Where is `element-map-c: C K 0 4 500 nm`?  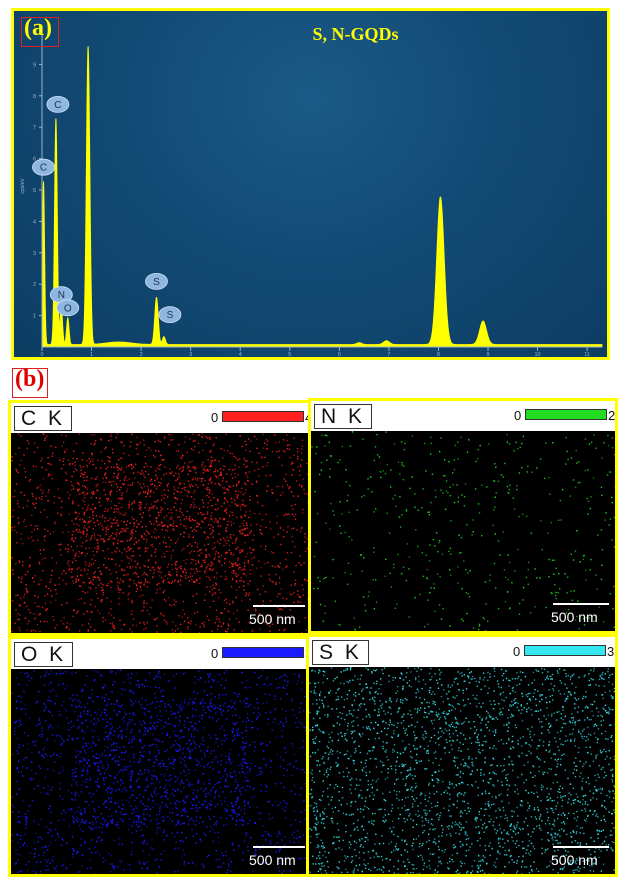
element-map-c: C K 0 4 500 nm is located at coordinates (160, 518).